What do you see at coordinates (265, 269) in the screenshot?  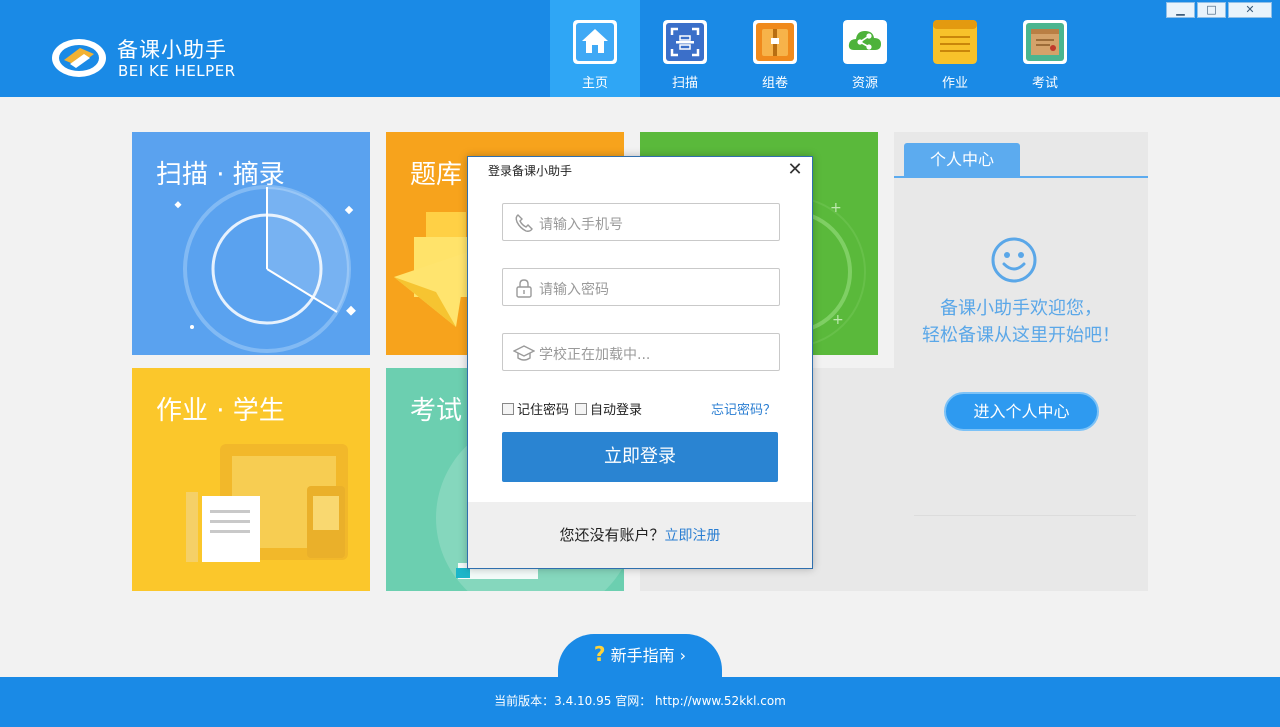 I see `clock-illustration-icon` at bounding box center [265, 269].